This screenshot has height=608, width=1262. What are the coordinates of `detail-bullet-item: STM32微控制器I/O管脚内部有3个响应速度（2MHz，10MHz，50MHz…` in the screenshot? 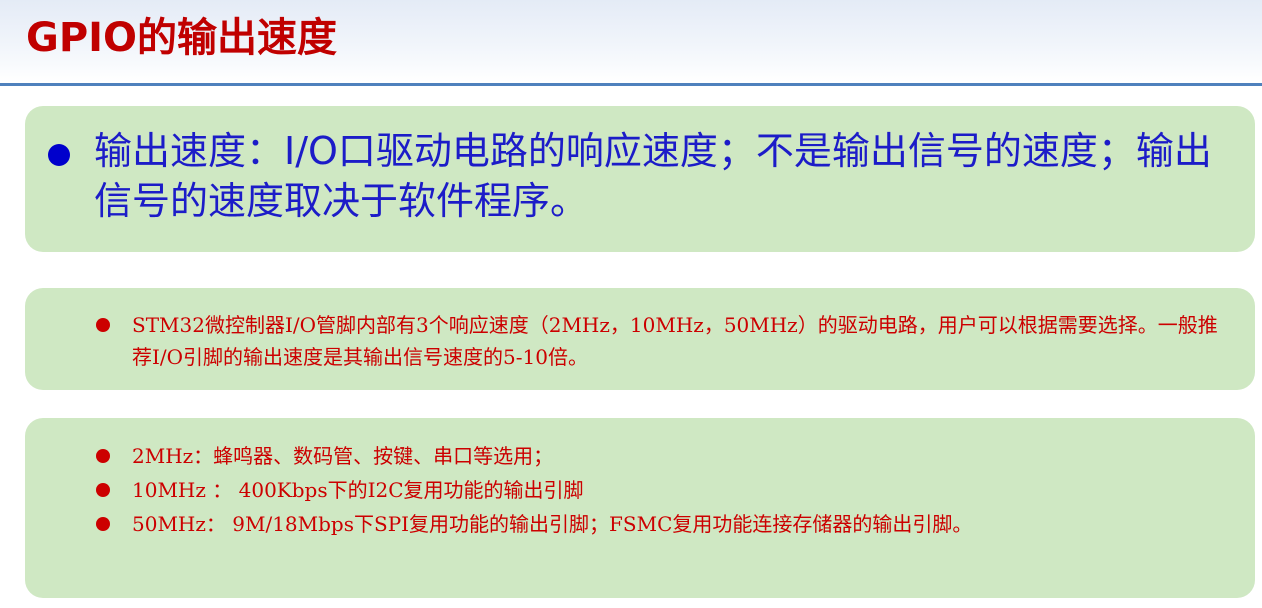 It's located at (661, 341).